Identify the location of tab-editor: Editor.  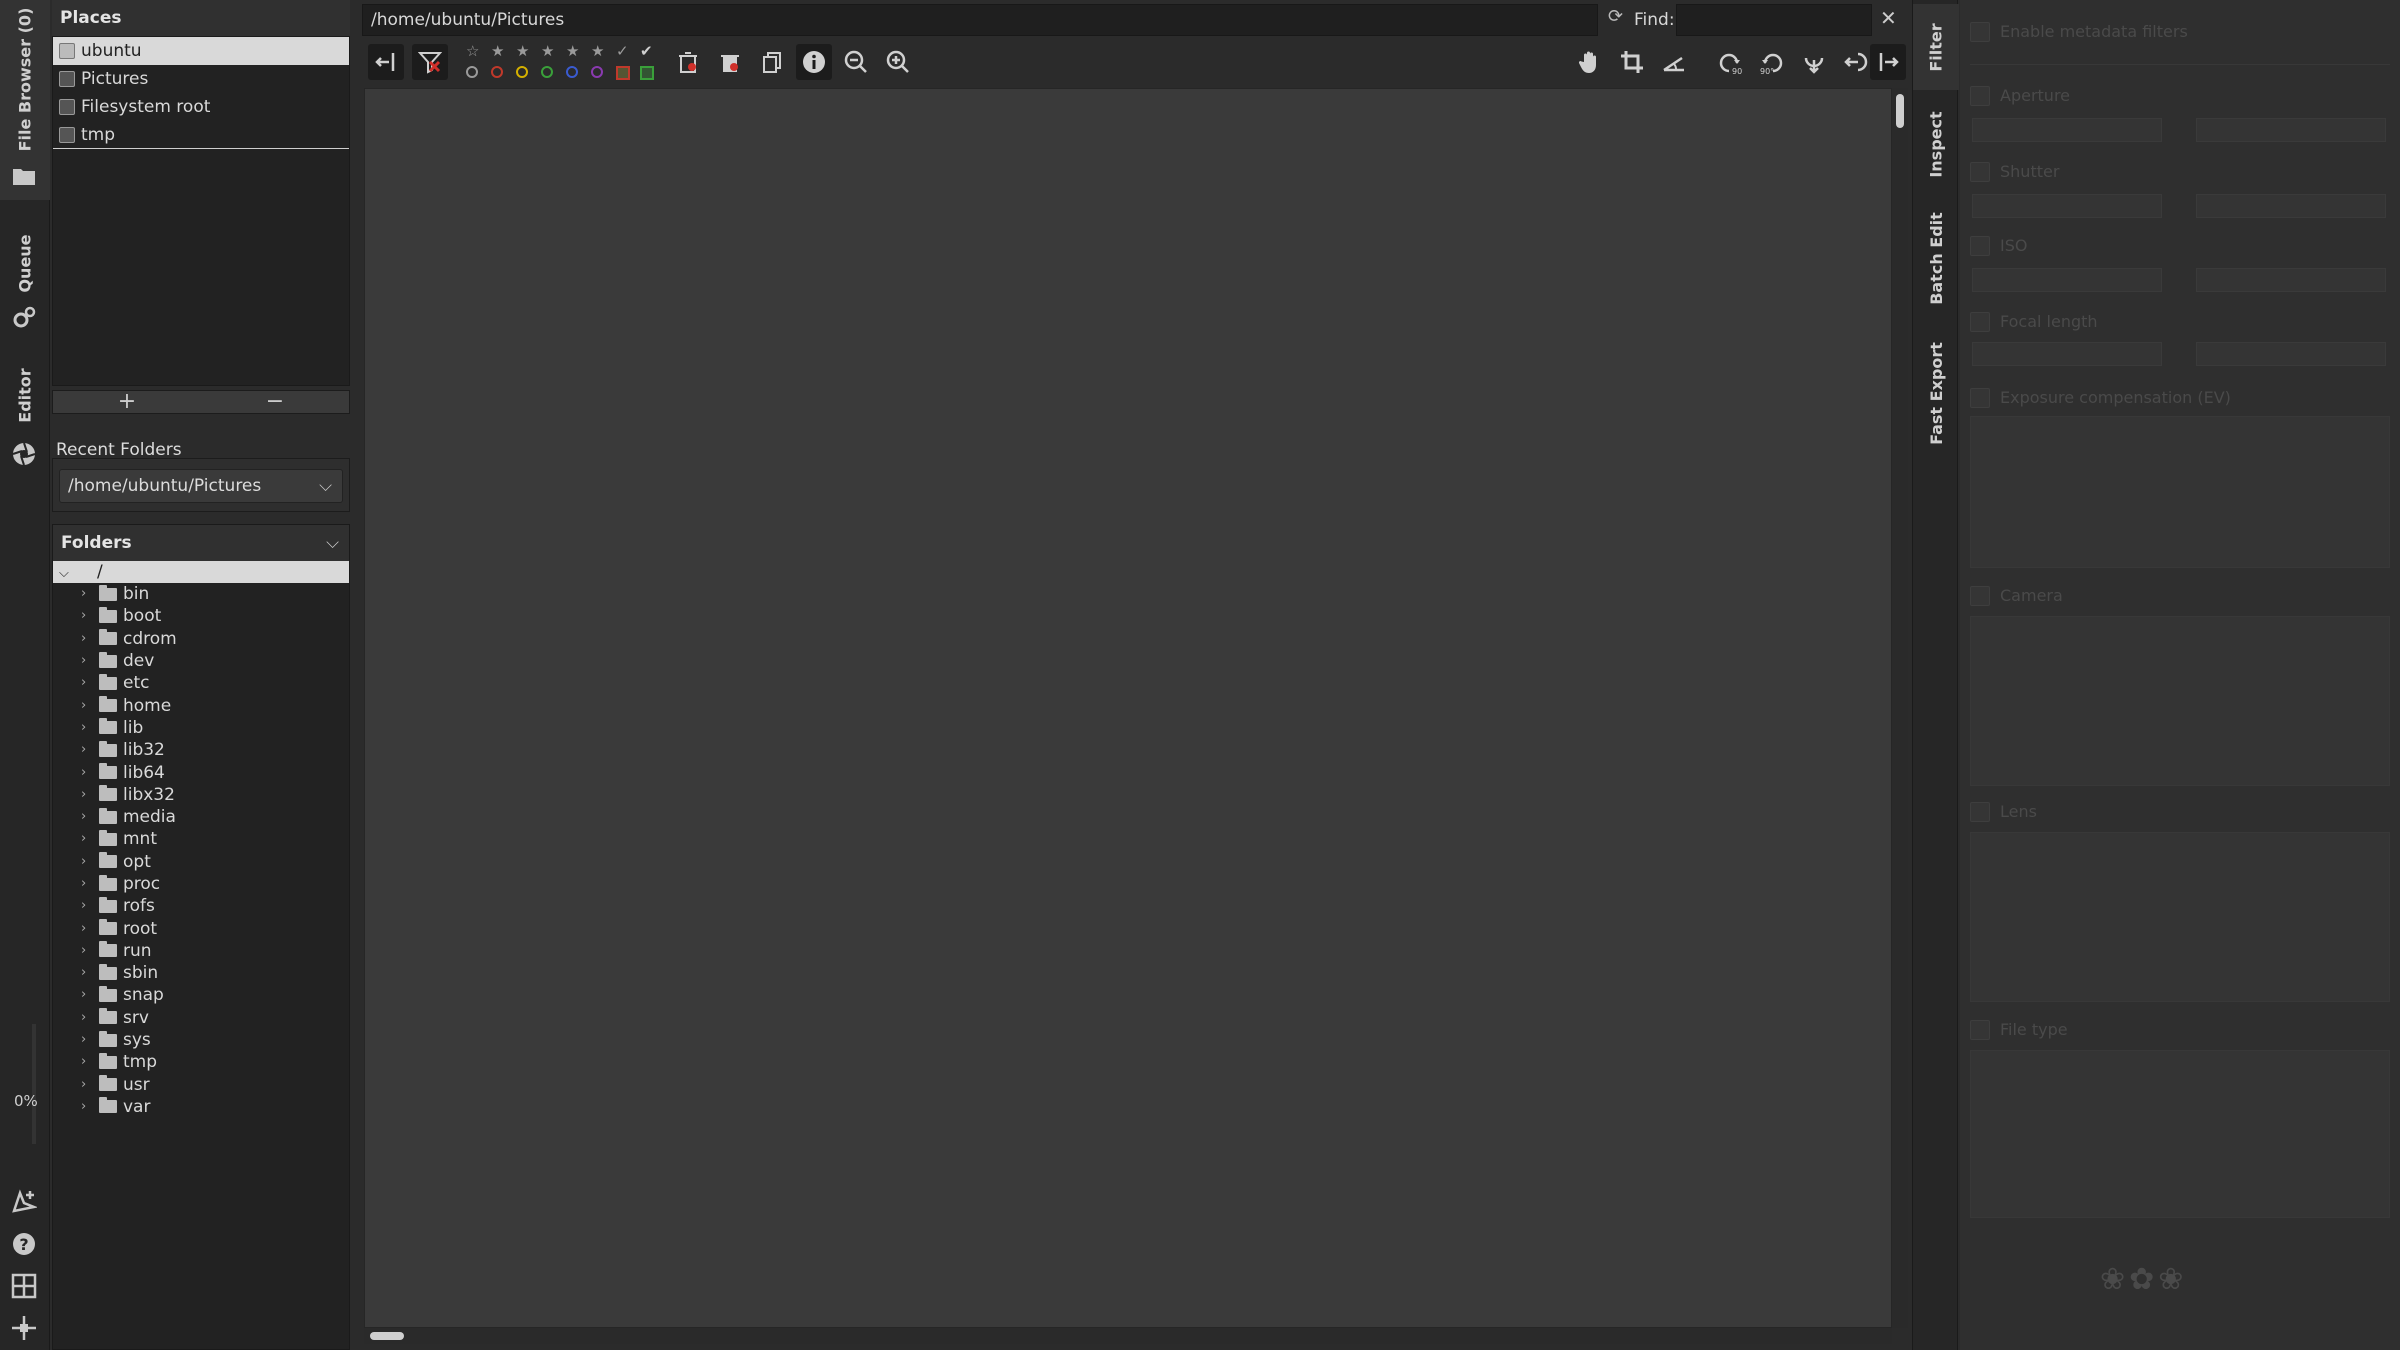
(25, 416).